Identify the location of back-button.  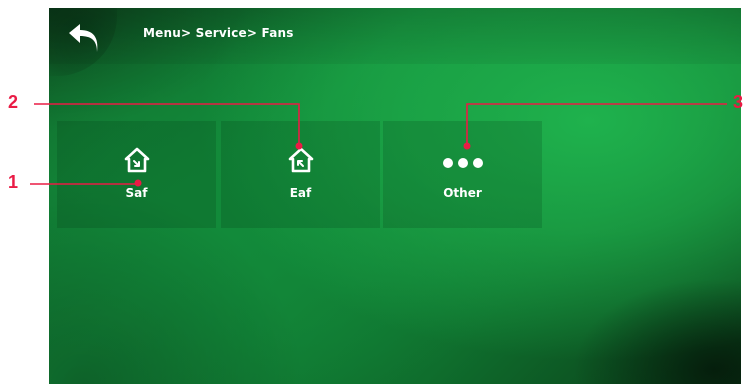
(83, 42).